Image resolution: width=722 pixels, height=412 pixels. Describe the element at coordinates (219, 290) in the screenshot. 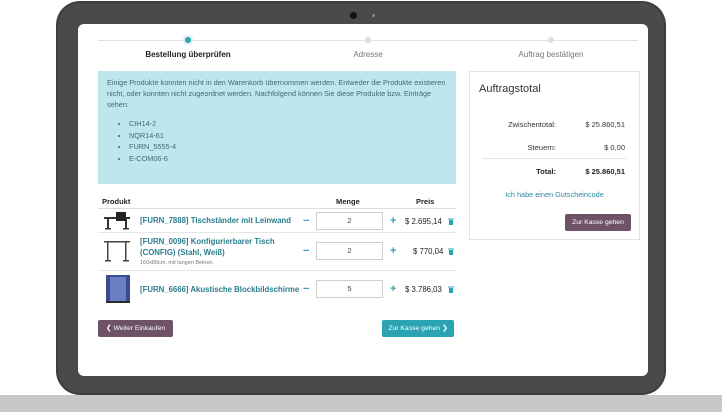

I see `product-name-link: [FURN_6666] Akustische Blockbildschirme` at that location.